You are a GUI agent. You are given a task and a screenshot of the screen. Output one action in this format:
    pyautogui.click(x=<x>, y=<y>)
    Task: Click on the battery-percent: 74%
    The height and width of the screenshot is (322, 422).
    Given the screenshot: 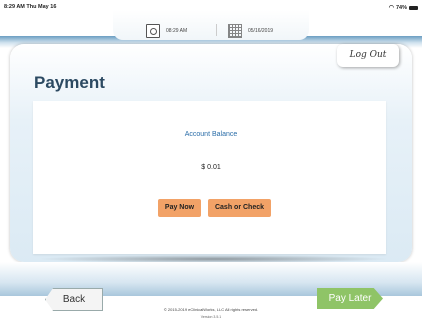 What is the action you would take?
    pyautogui.click(x=401, y=7)
    